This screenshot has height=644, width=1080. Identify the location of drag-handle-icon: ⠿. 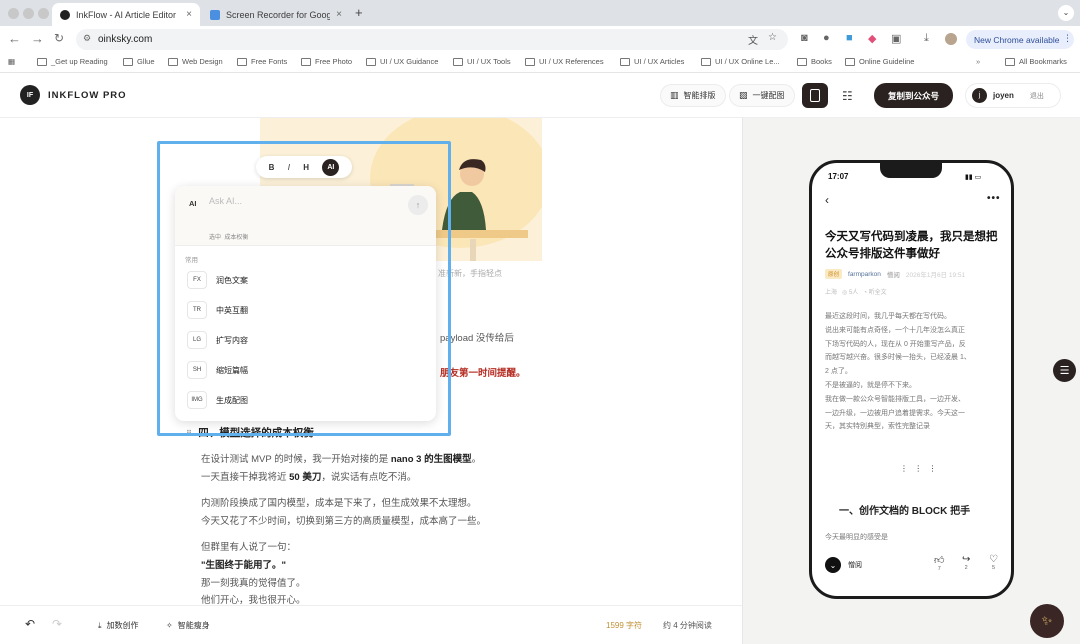
(189, 433).